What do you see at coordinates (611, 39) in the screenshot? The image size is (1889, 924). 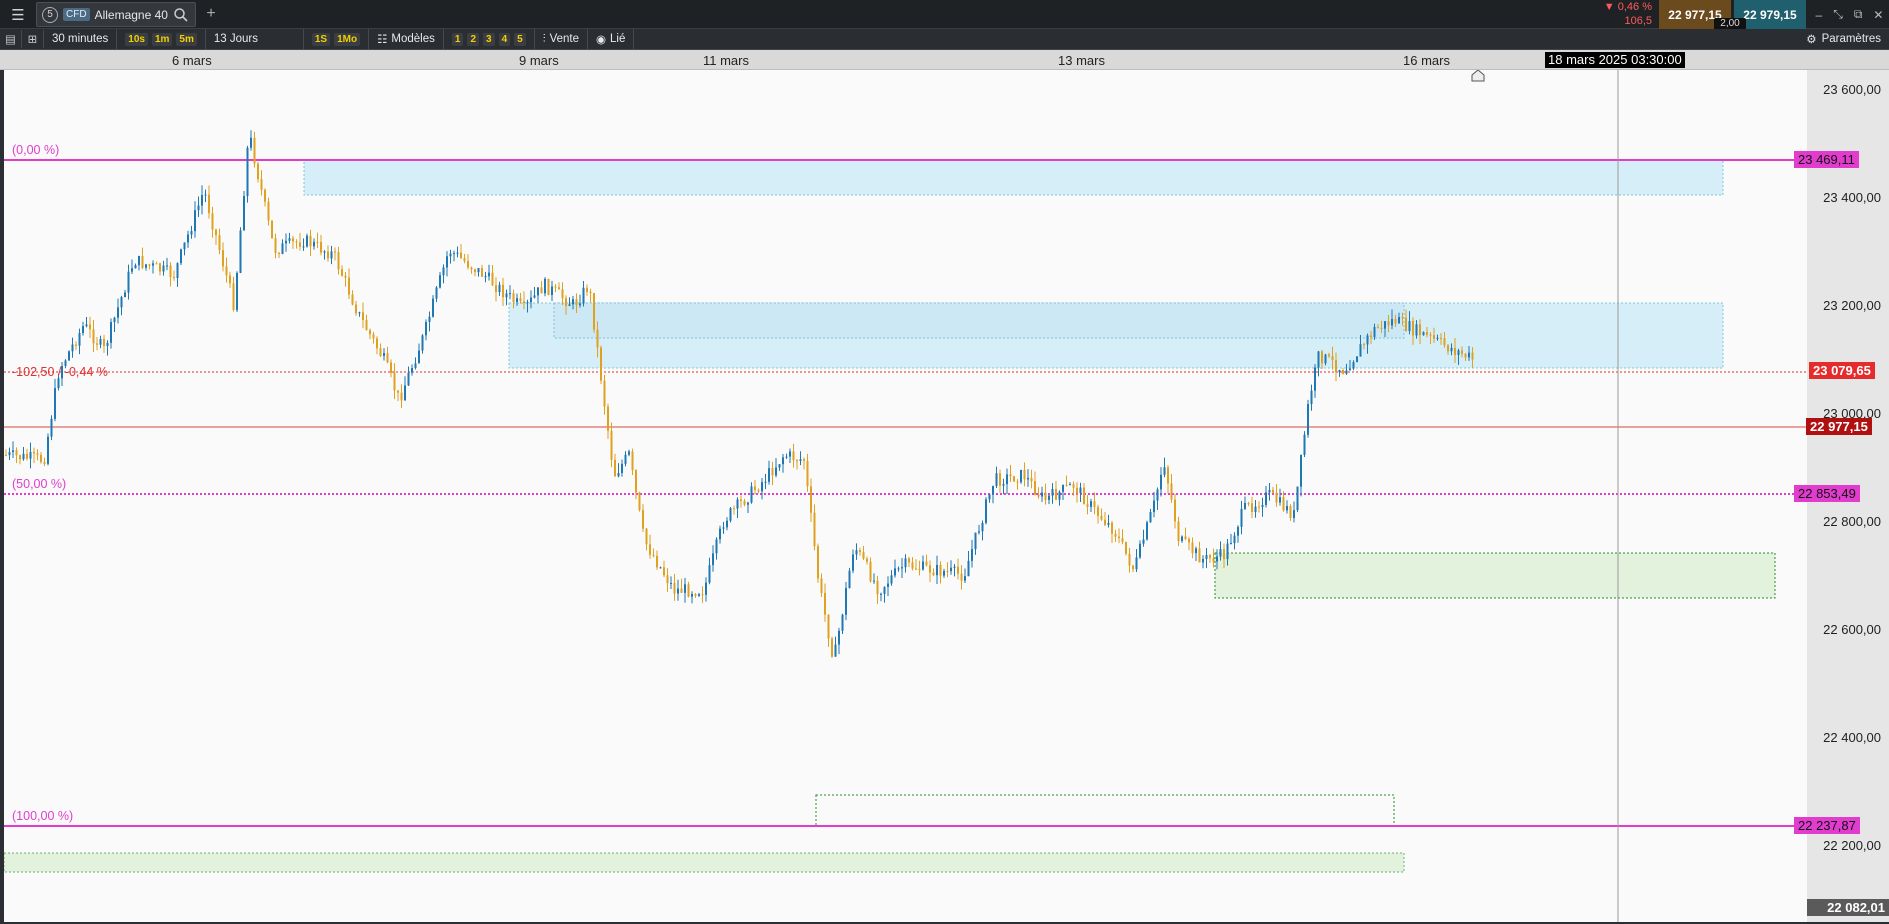 I see `linked-button: ◉ Lié` at bounding box center [611, 39].